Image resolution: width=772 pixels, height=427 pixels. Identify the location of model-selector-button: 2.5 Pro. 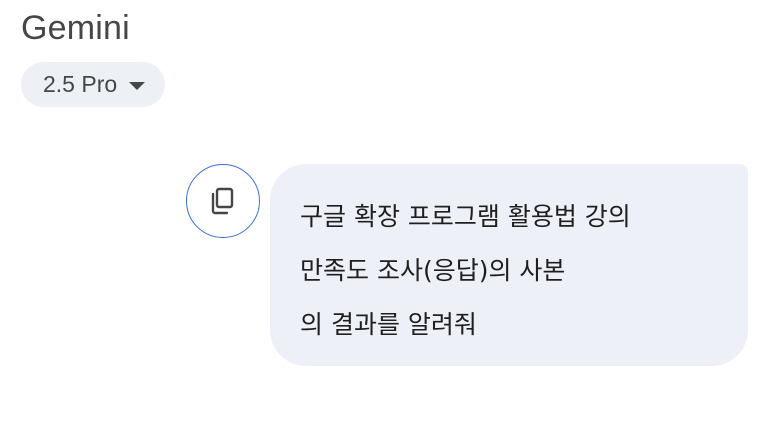
(93, 84).